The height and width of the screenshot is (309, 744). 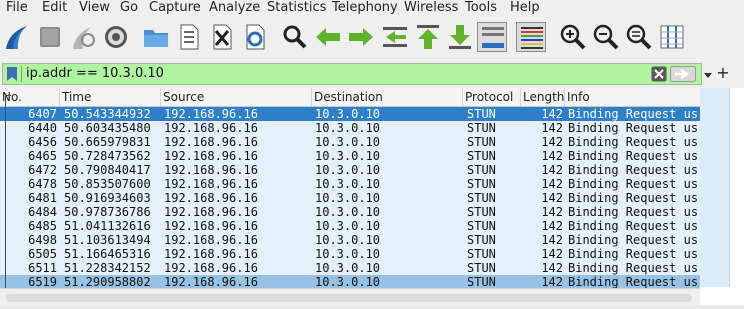 What do you see at coordinates (715, 187) in the screenshot?
I see `packet-minimap` at bounding box center [715, 187].